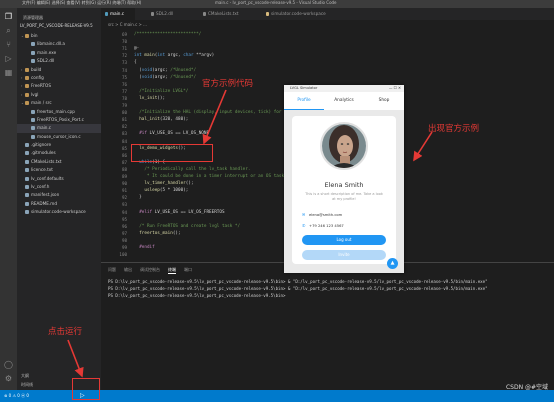 This screenshot has height=402, width=554. What do you see at coordinates (344, 255) in the screenshot?
I see `invite-button: Invite` at bounding box center [344, 255].